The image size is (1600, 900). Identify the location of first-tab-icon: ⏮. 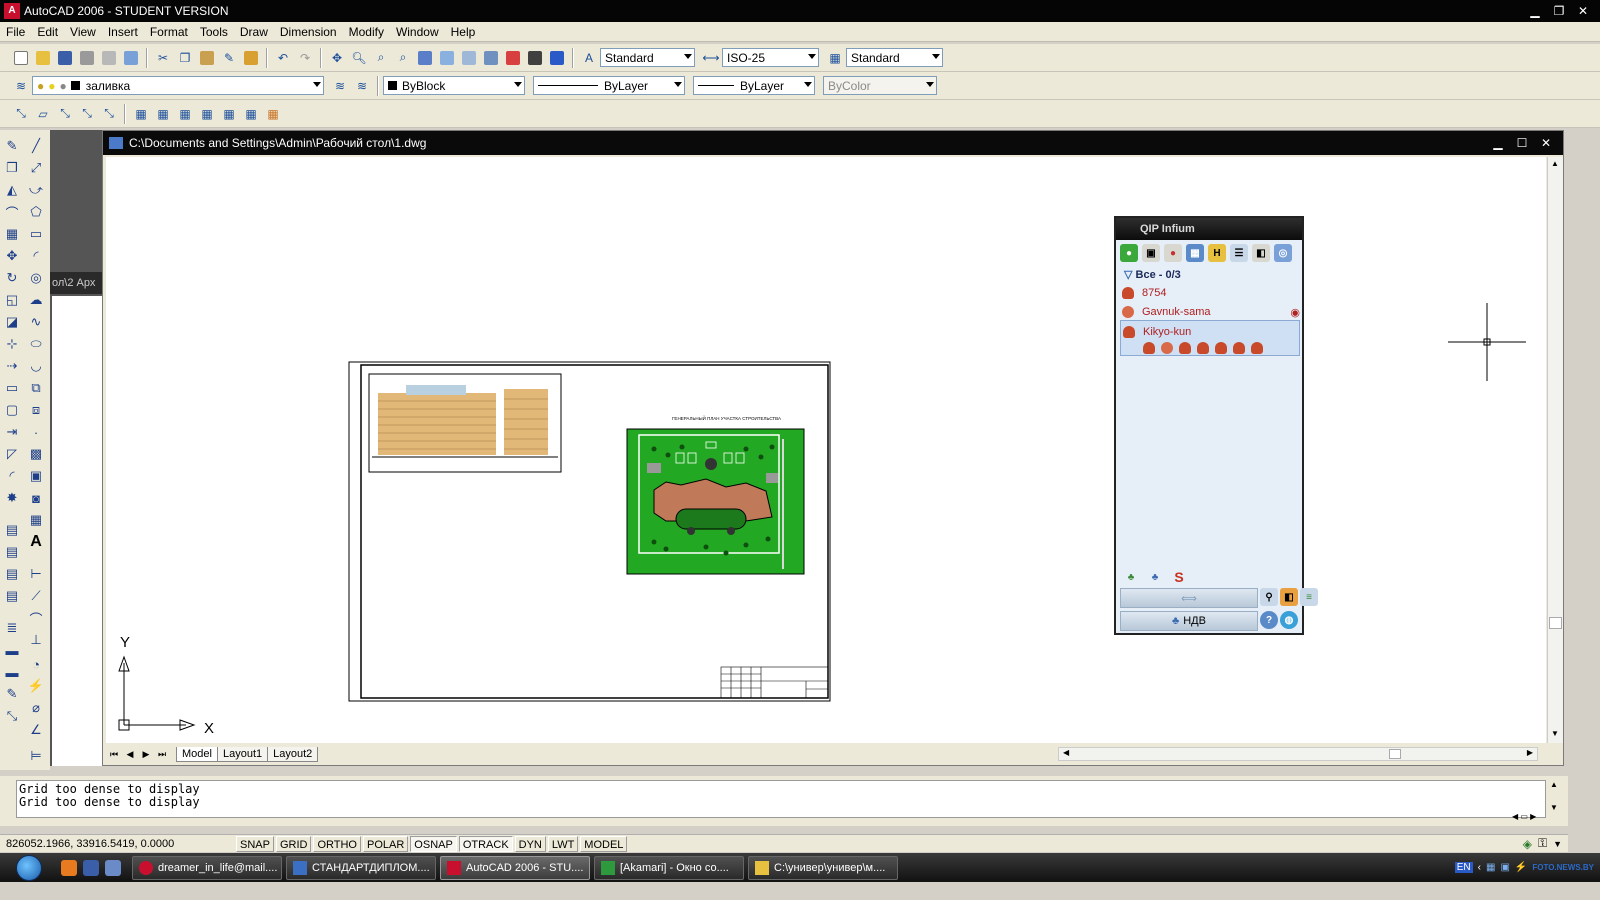
(114, 754).